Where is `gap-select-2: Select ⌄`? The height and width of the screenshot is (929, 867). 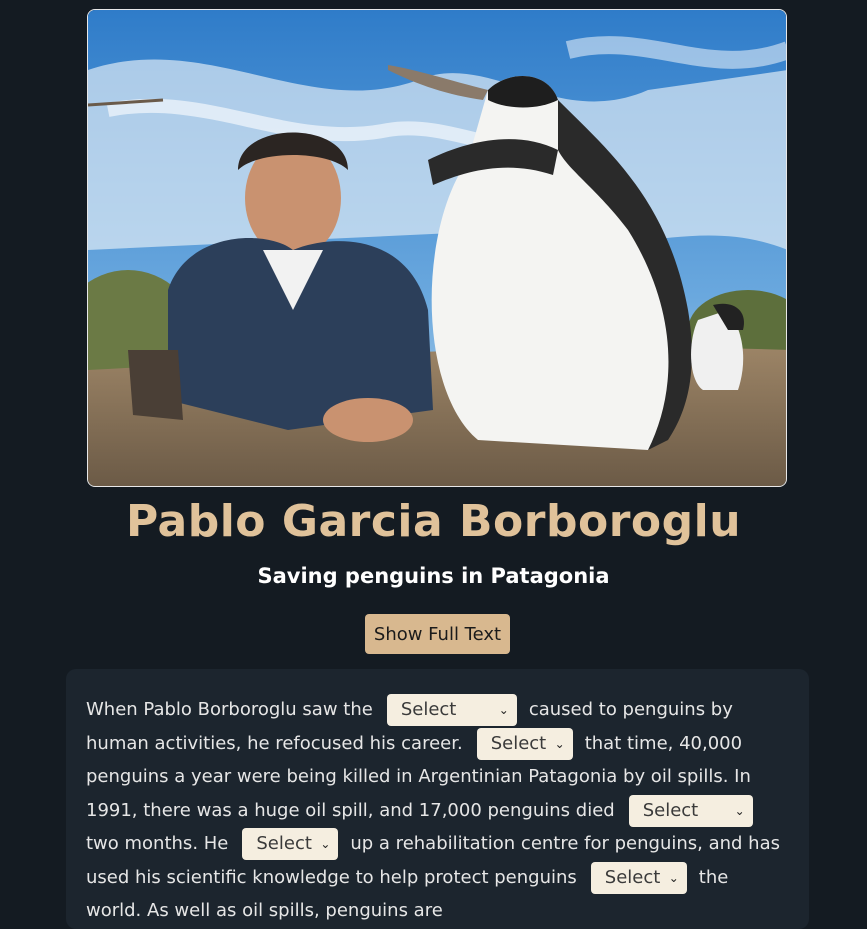
gap-select-2: Select ⌄ is located at coordinates (524, 743).